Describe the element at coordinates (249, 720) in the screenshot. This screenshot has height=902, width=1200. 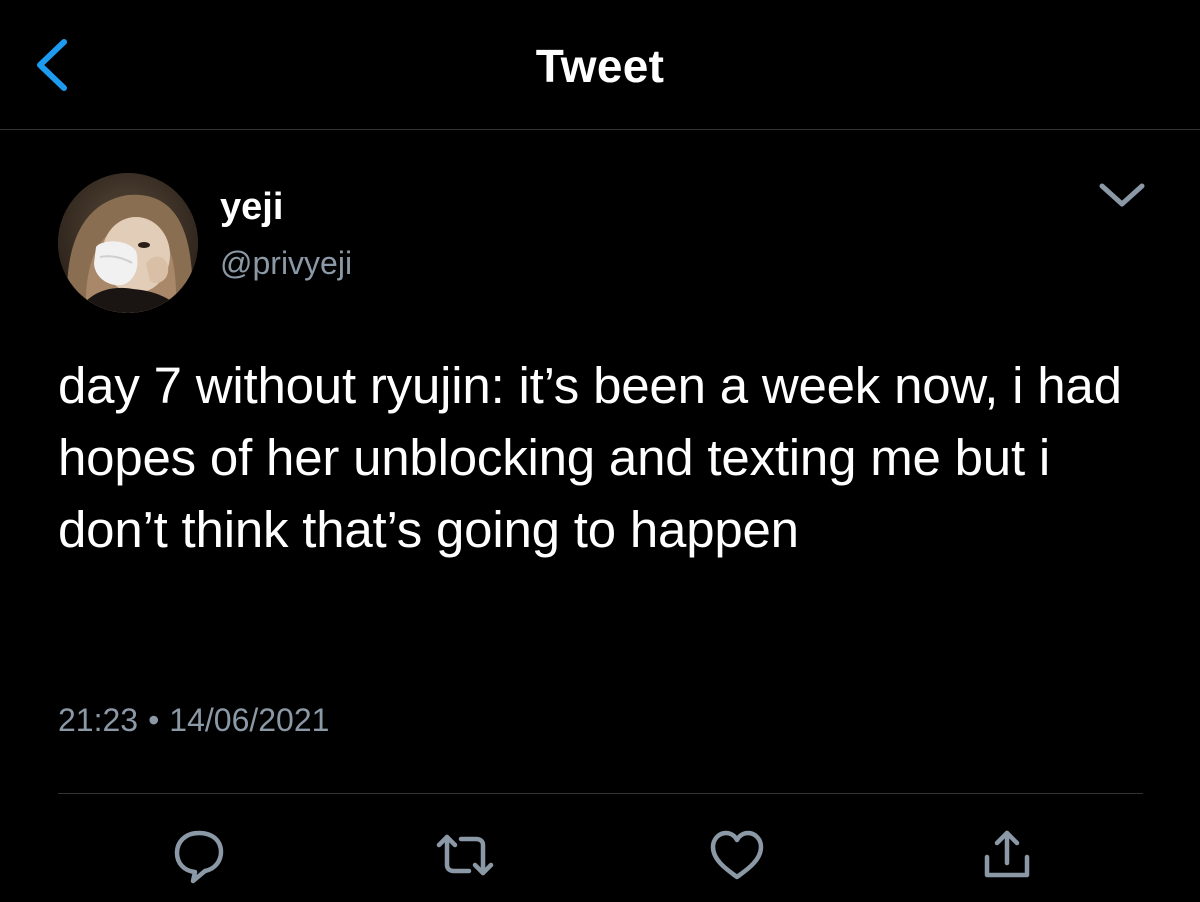
I see `tweet-date: 14/06/2021` at that location.